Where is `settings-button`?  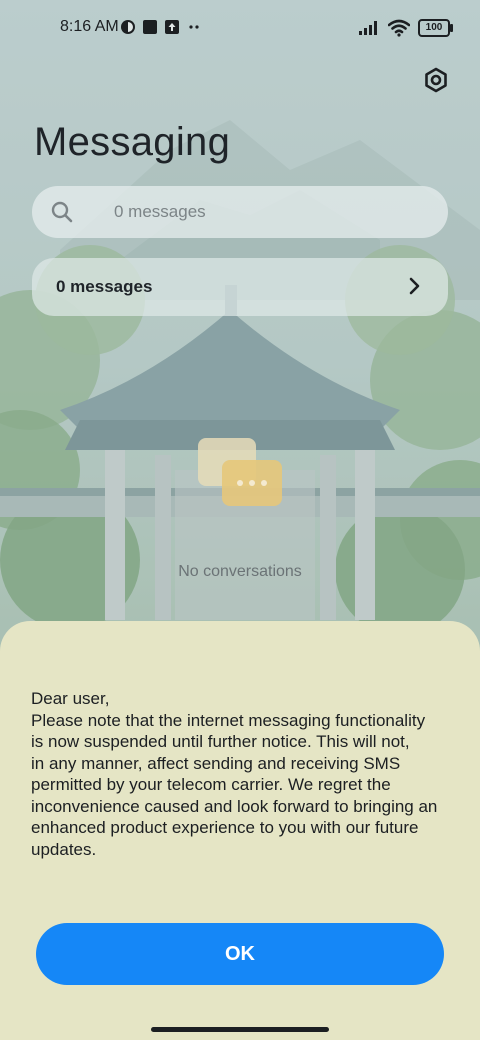 settings-button is located at coordinates (436, 80).